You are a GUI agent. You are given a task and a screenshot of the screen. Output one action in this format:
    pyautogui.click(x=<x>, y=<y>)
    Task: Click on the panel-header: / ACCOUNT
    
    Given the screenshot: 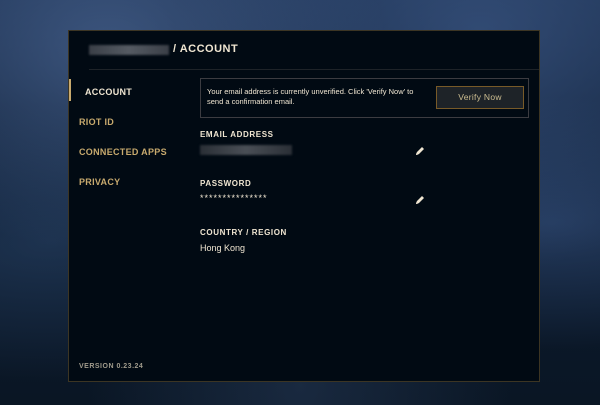 What is the action you would take?
    pyautogui.click(x=304, y=50)
    